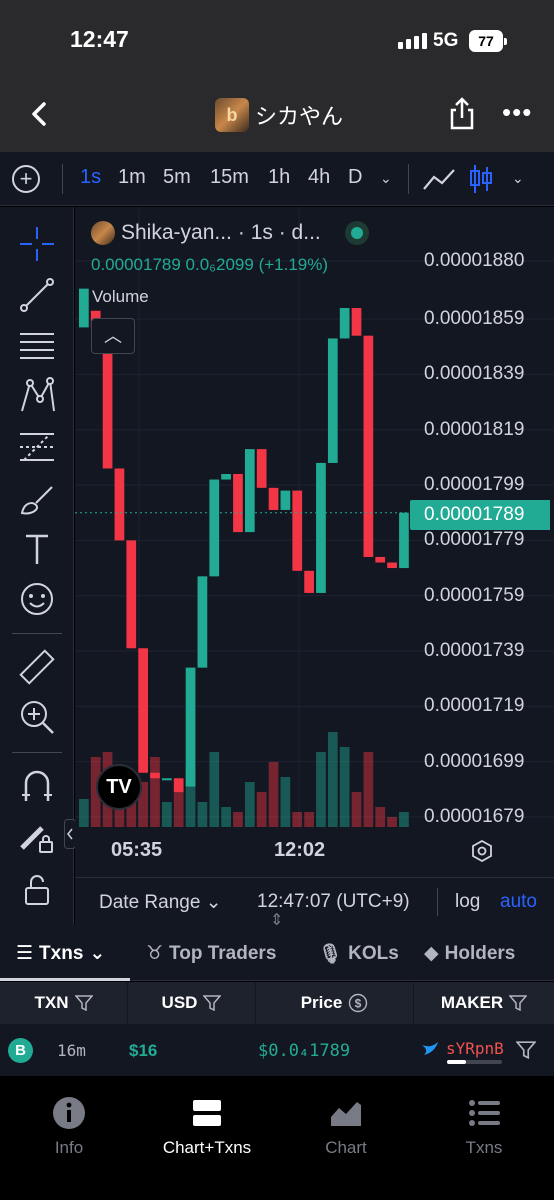 This screenshot has height=1200, width=554. Describe the element at coordinates (319, 177) in the screenshot. I see `timeframe-4h: 4h` at that location.